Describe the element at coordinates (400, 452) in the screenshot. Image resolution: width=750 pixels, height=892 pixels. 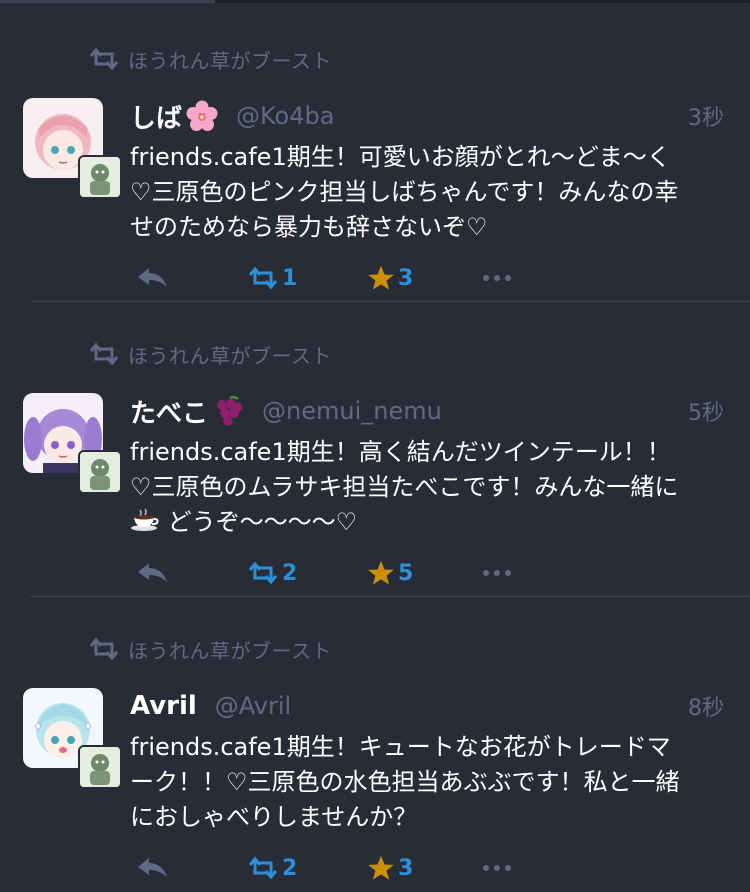
I see `content-line: friends.cafe1期生！高く結んだツインテール！！` at that location.